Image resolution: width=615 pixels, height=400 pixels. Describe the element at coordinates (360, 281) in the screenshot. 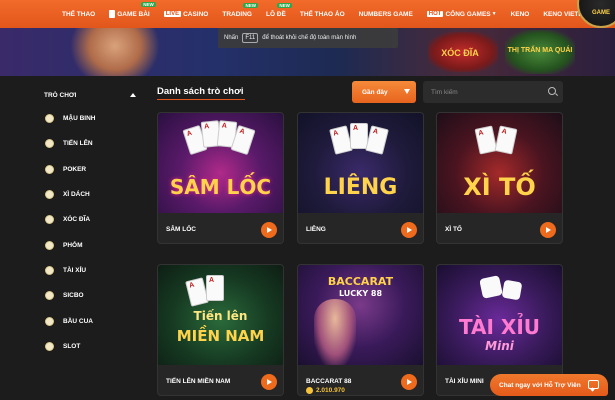

I see `game-art-title: BACCARAT` at that location.